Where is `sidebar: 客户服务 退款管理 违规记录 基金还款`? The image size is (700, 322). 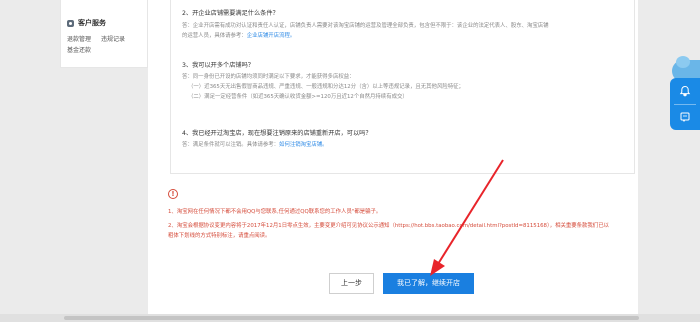 sidebar: 客户服务 退款管理 违规记录 基金还款 is located at coordinates (104, 34).